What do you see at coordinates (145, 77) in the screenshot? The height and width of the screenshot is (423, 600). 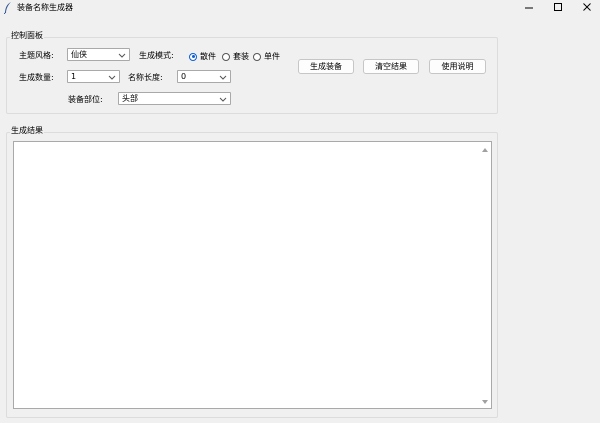 I see `name-length-label: 名称长度:` at bounding box center [145, 77].